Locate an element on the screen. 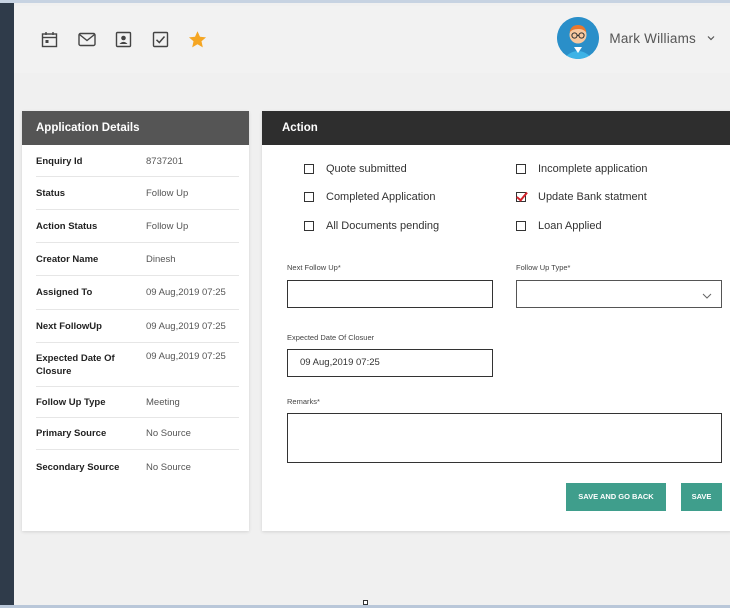 The width and height of the screenshot is (730, 608). detail-label: Enquiry Id is located at coordinates (59, 161).